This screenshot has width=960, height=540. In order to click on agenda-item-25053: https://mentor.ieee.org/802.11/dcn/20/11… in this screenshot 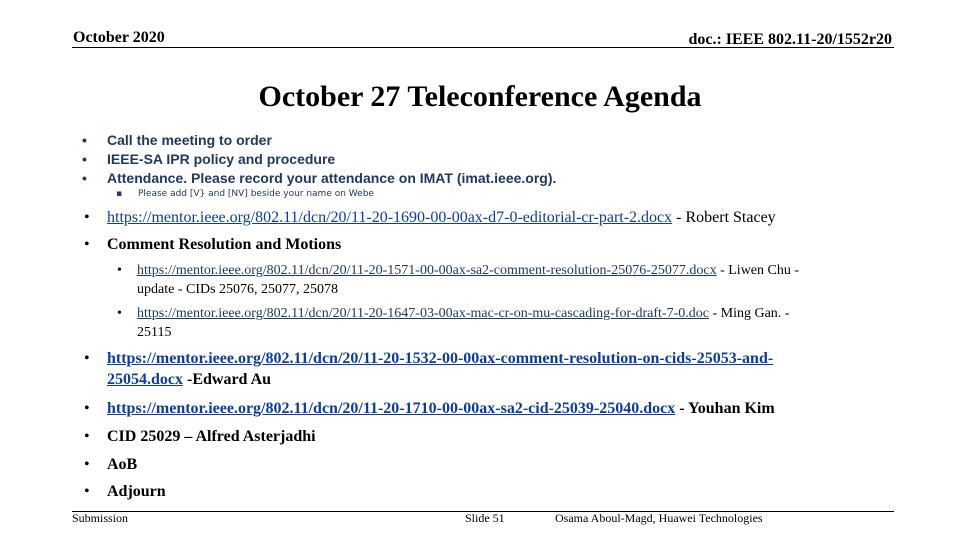, I will do `click(440, 359)`.